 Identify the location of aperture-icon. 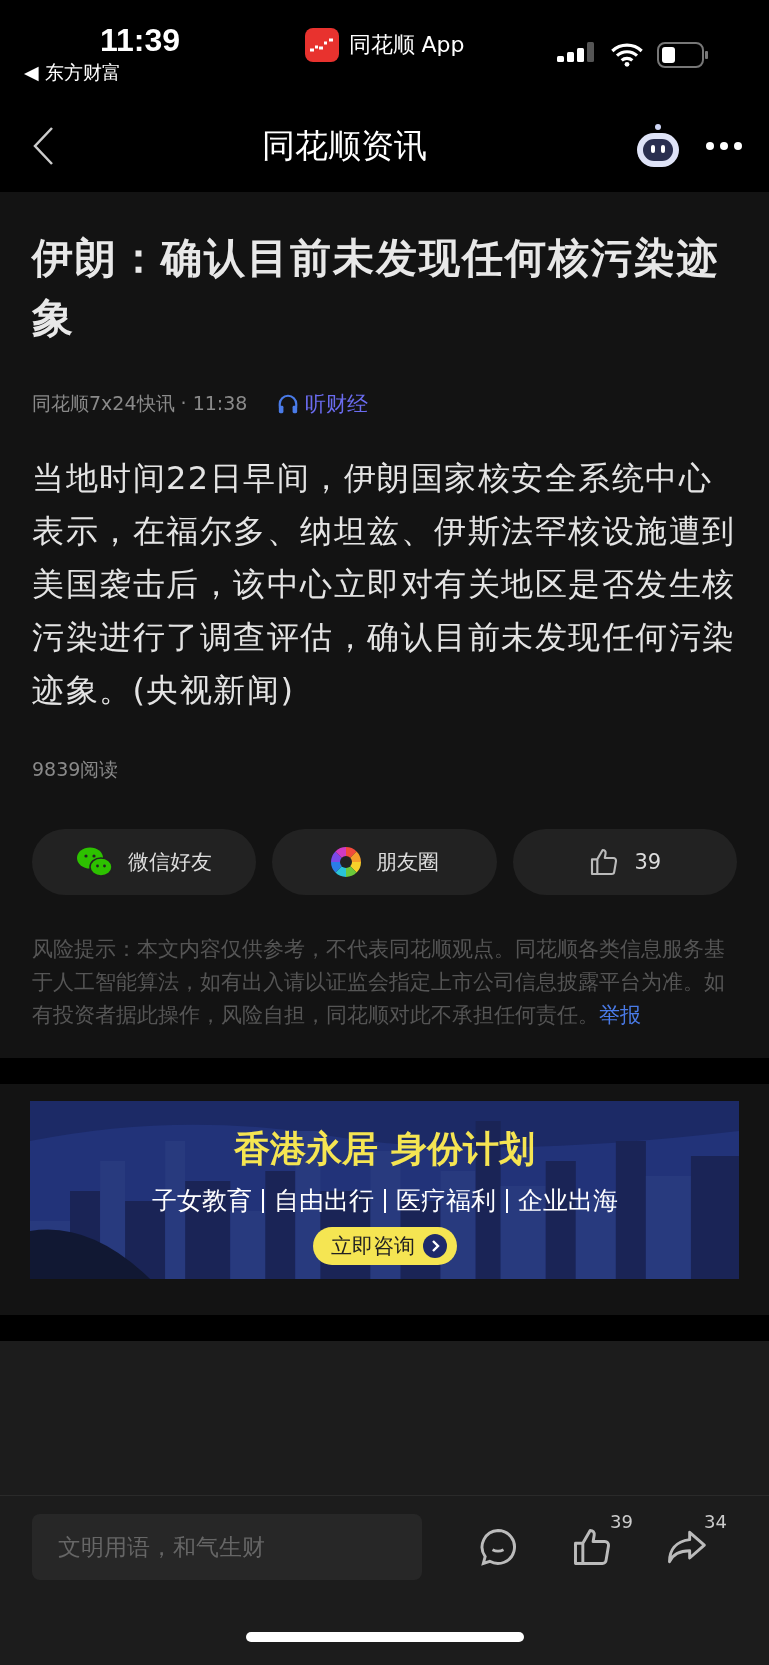
(346, 862).